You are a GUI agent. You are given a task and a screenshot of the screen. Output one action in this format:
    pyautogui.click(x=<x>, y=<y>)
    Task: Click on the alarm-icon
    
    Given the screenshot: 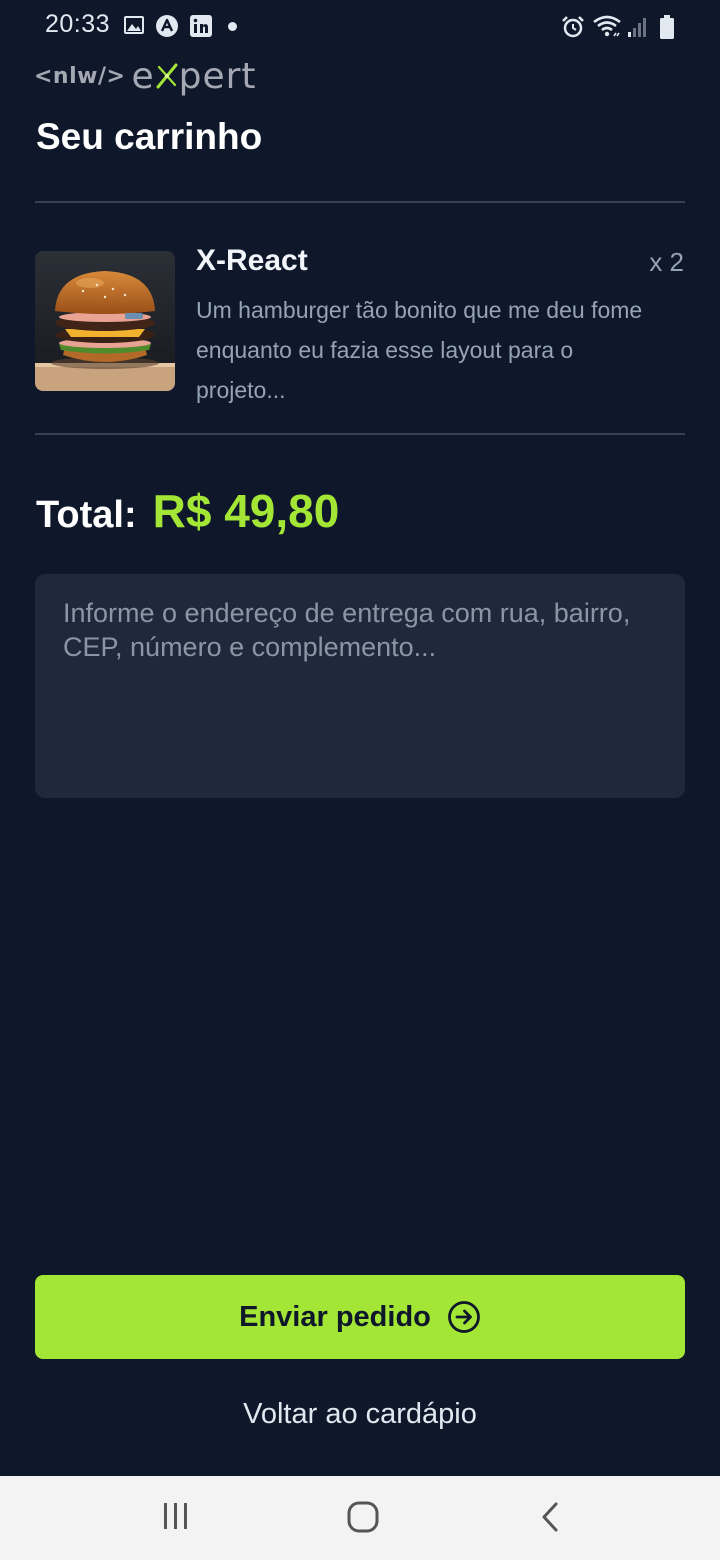 What is the action you would take?
    pyautogui.click(x=573, y=27)
    